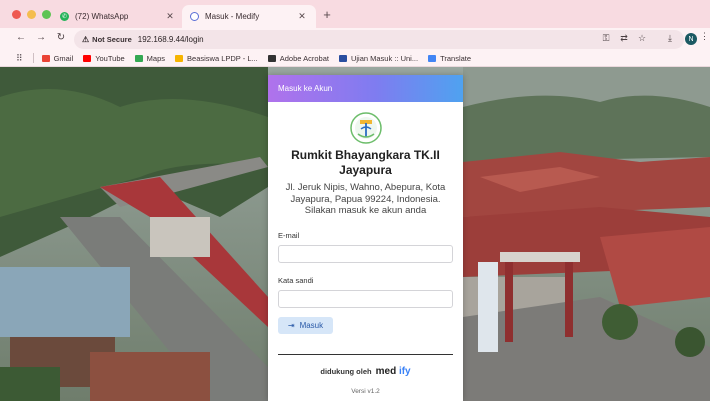 Image resolution: width=710 pixels, height=401 pixels. Describe the element at coordinates (691, 39) in the screenshot. I see `profile-avatar: N` at that location.